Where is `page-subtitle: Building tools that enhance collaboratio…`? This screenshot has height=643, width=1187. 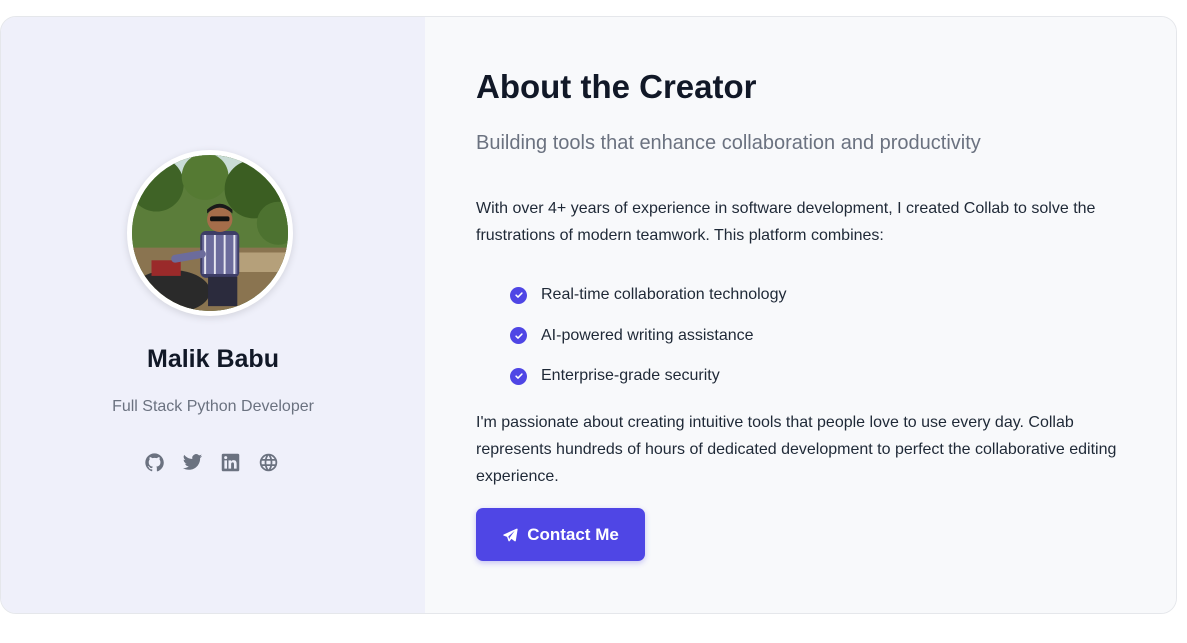 page-subtitle: Building tools that enhance collaboratio… is located at coordinates (728, 143).